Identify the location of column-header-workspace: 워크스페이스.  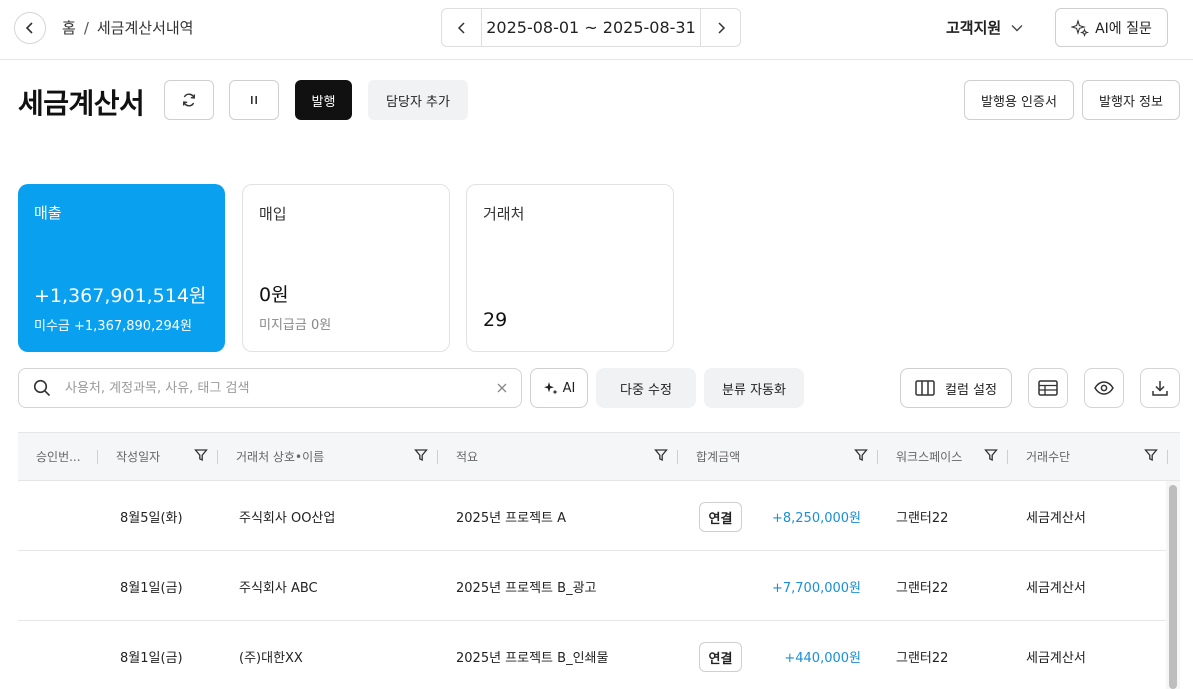
(952, 456).